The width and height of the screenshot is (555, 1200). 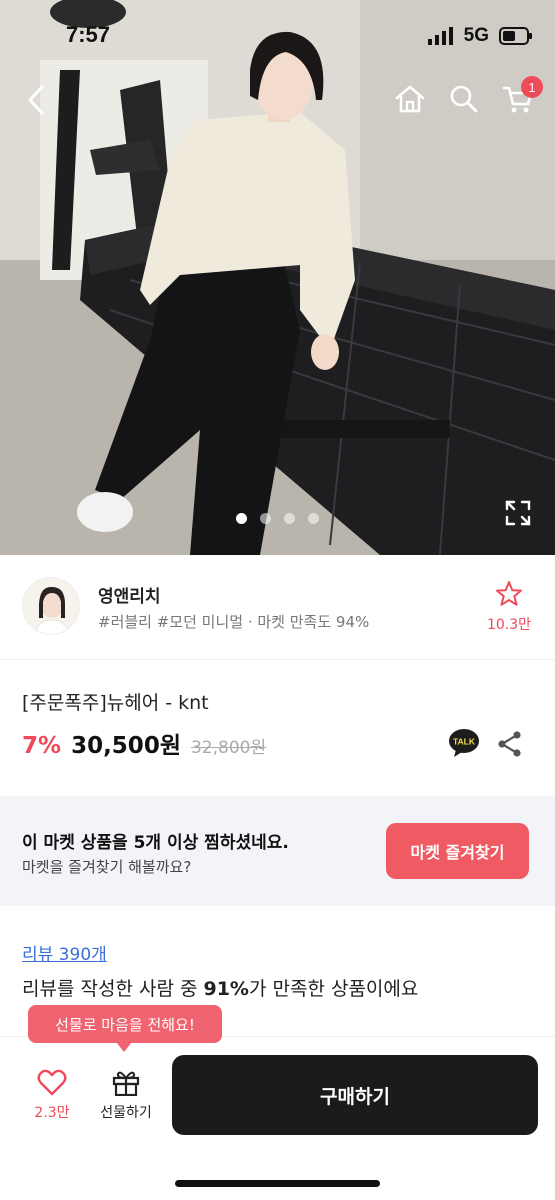 I want to click on talk-icon: TALK, so click(x=464, y=743).